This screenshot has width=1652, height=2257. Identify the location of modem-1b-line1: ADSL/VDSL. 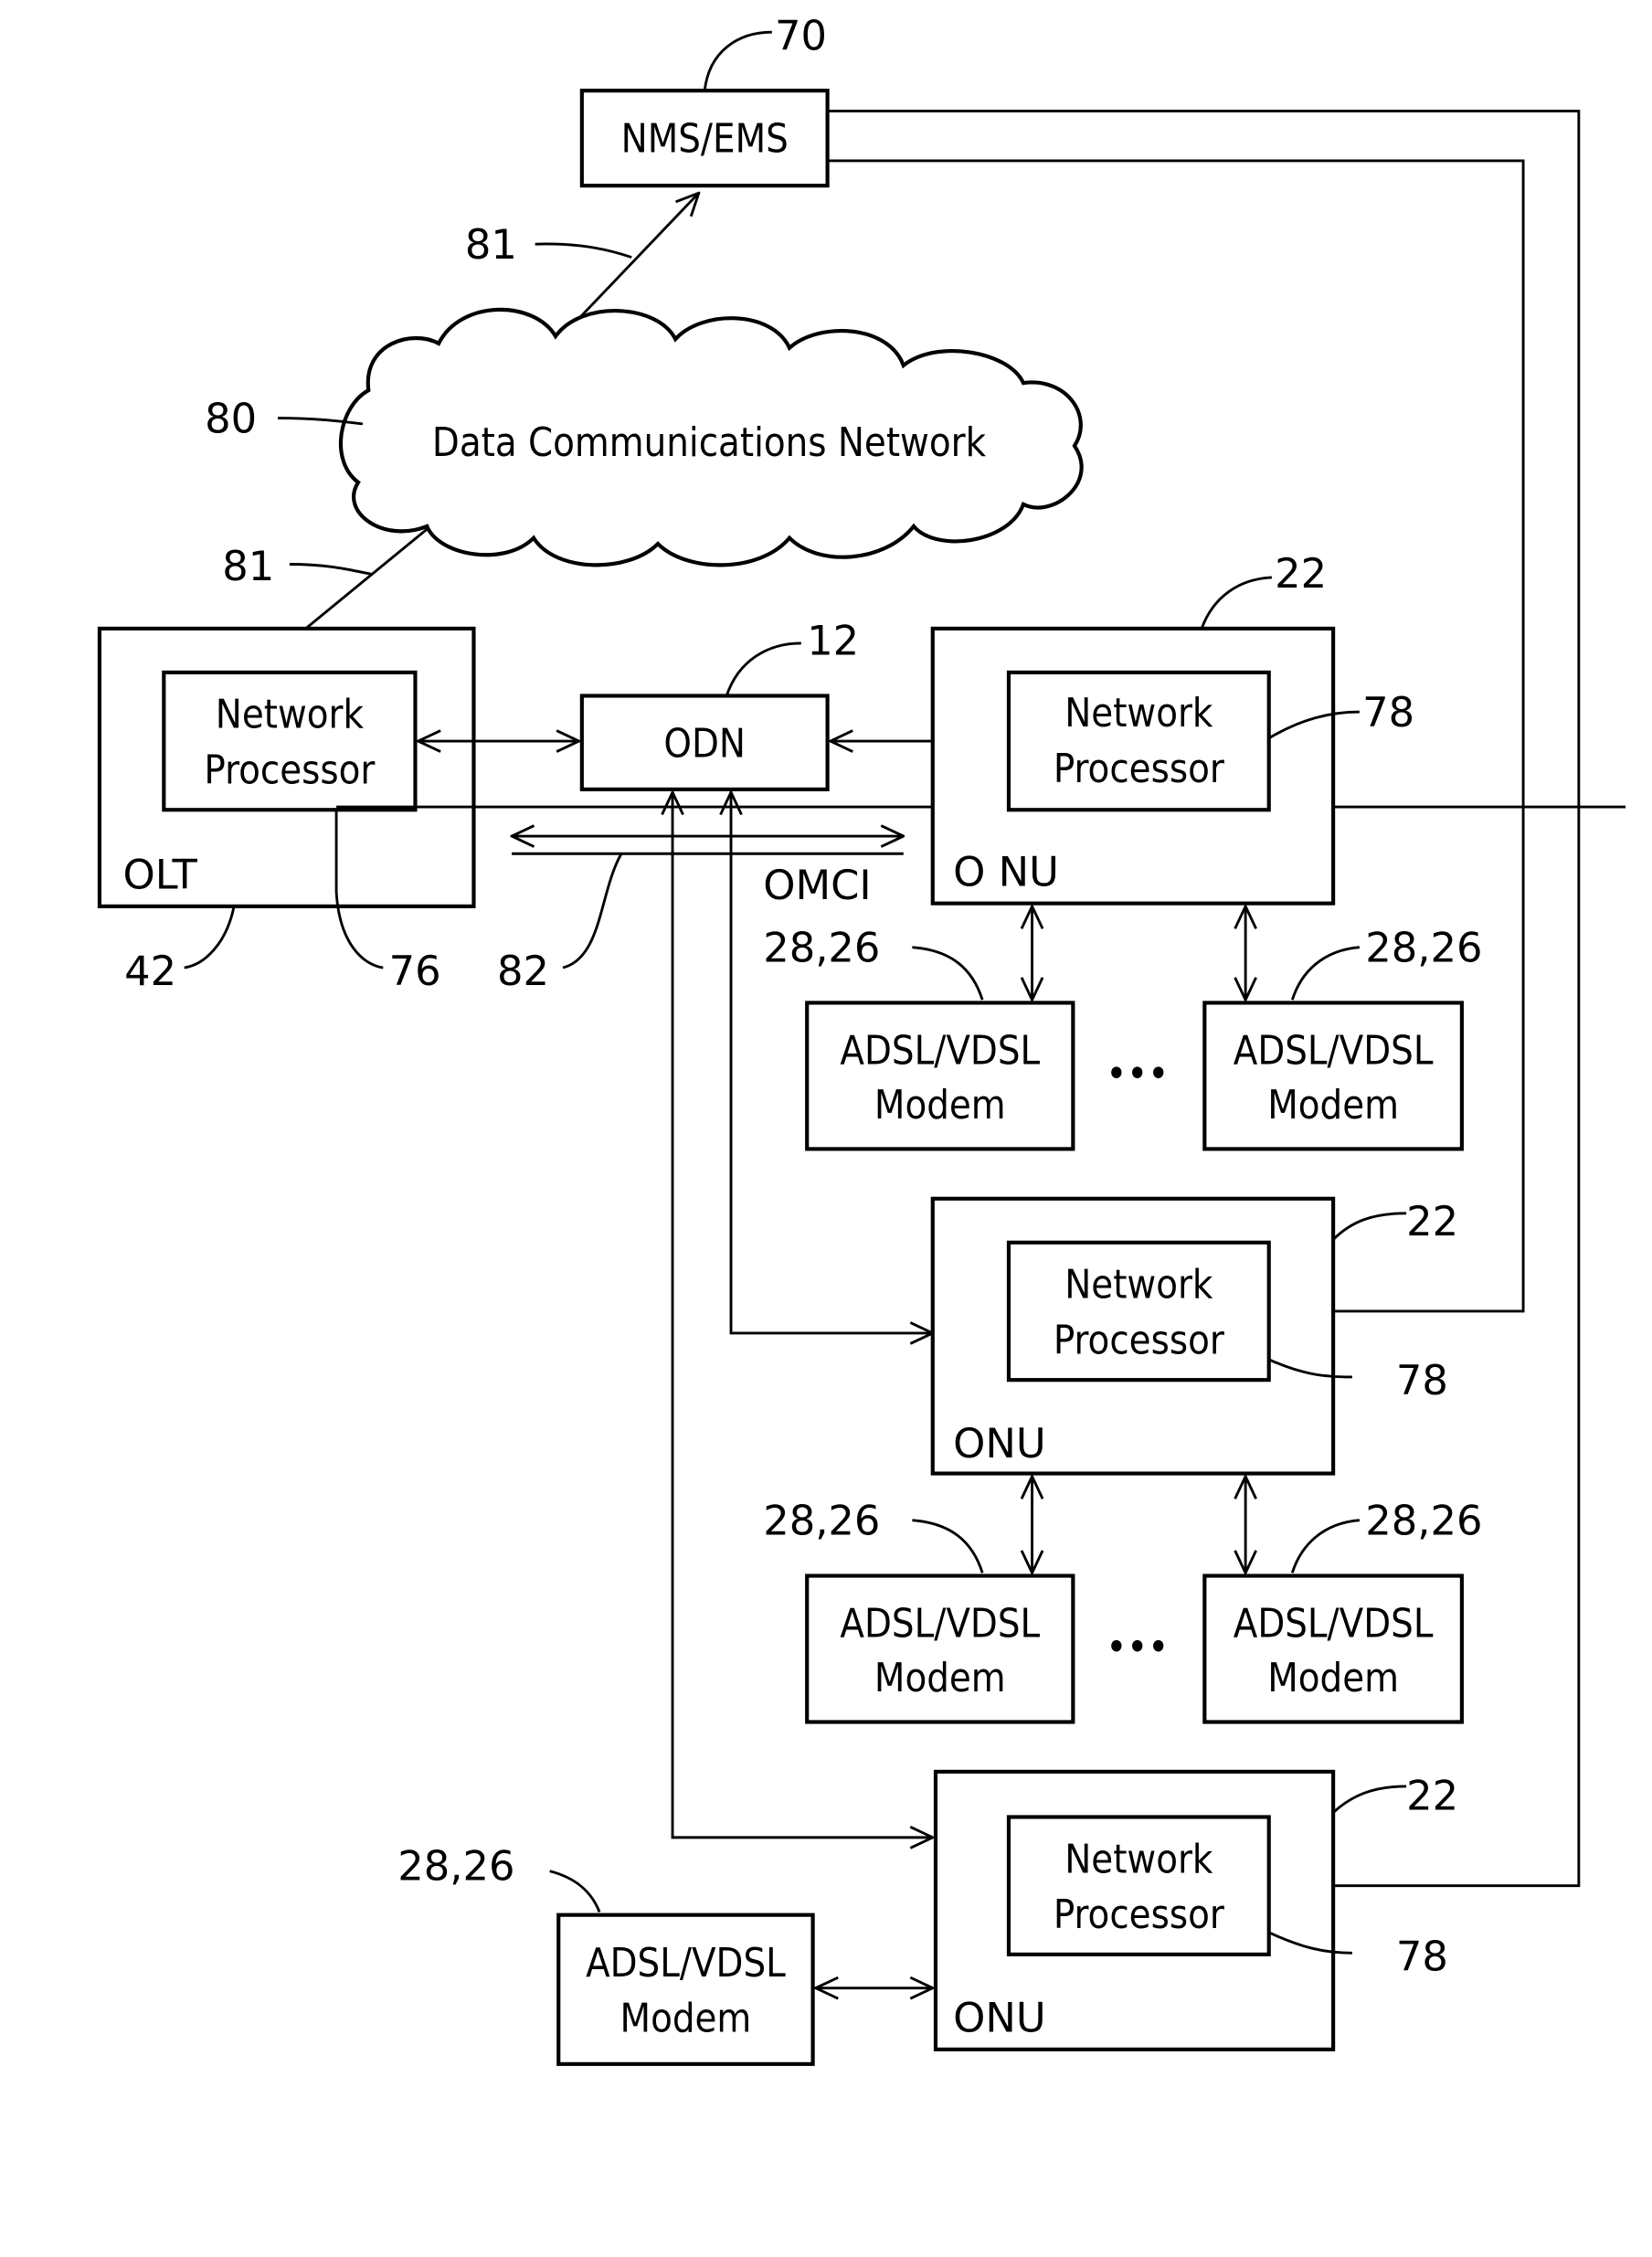
(1334, 1052).